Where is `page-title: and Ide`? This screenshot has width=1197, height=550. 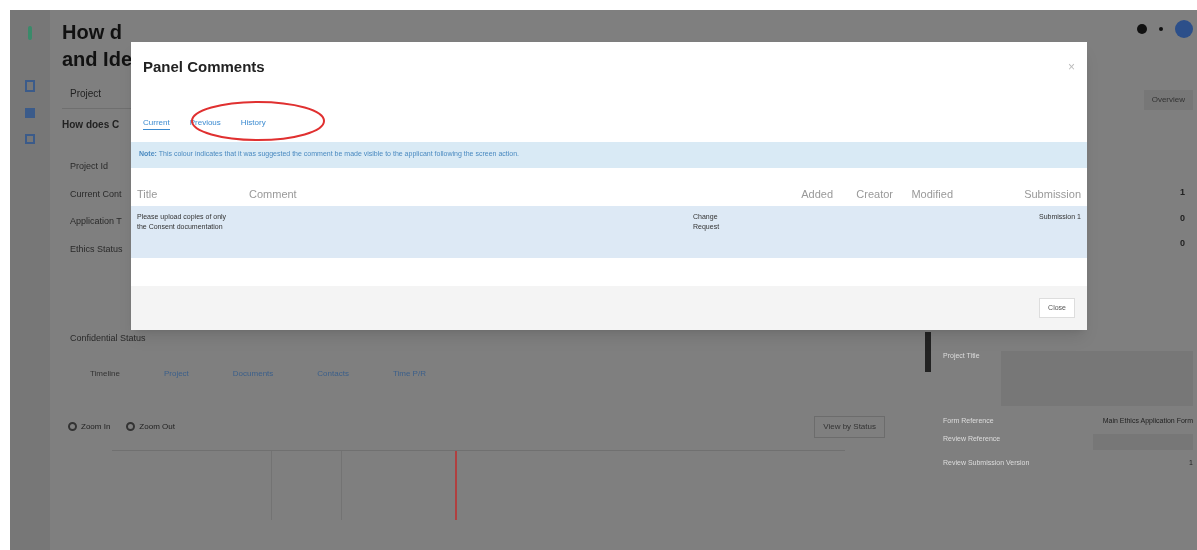
page-title: and Ide is located at coordinates (97, 59).